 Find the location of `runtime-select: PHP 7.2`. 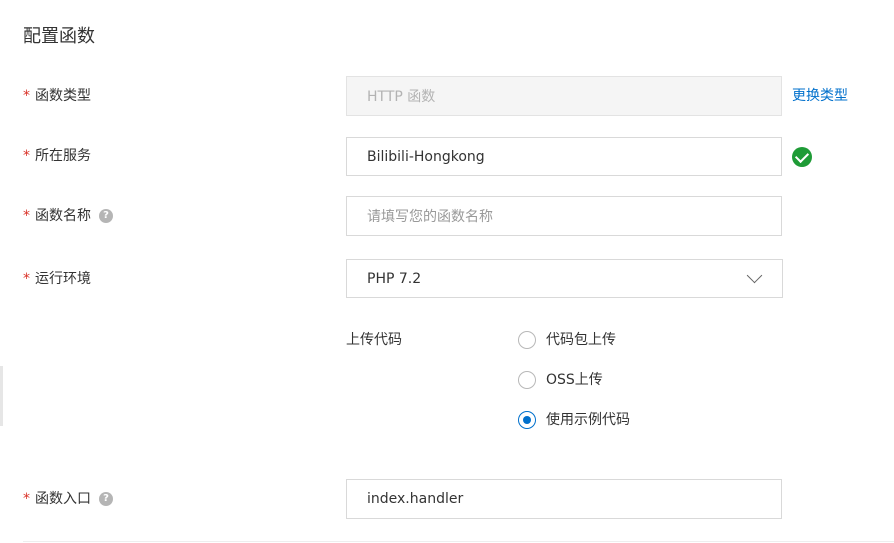

runtime-select: PHP 7.2 is located at coordinates (564, 278).